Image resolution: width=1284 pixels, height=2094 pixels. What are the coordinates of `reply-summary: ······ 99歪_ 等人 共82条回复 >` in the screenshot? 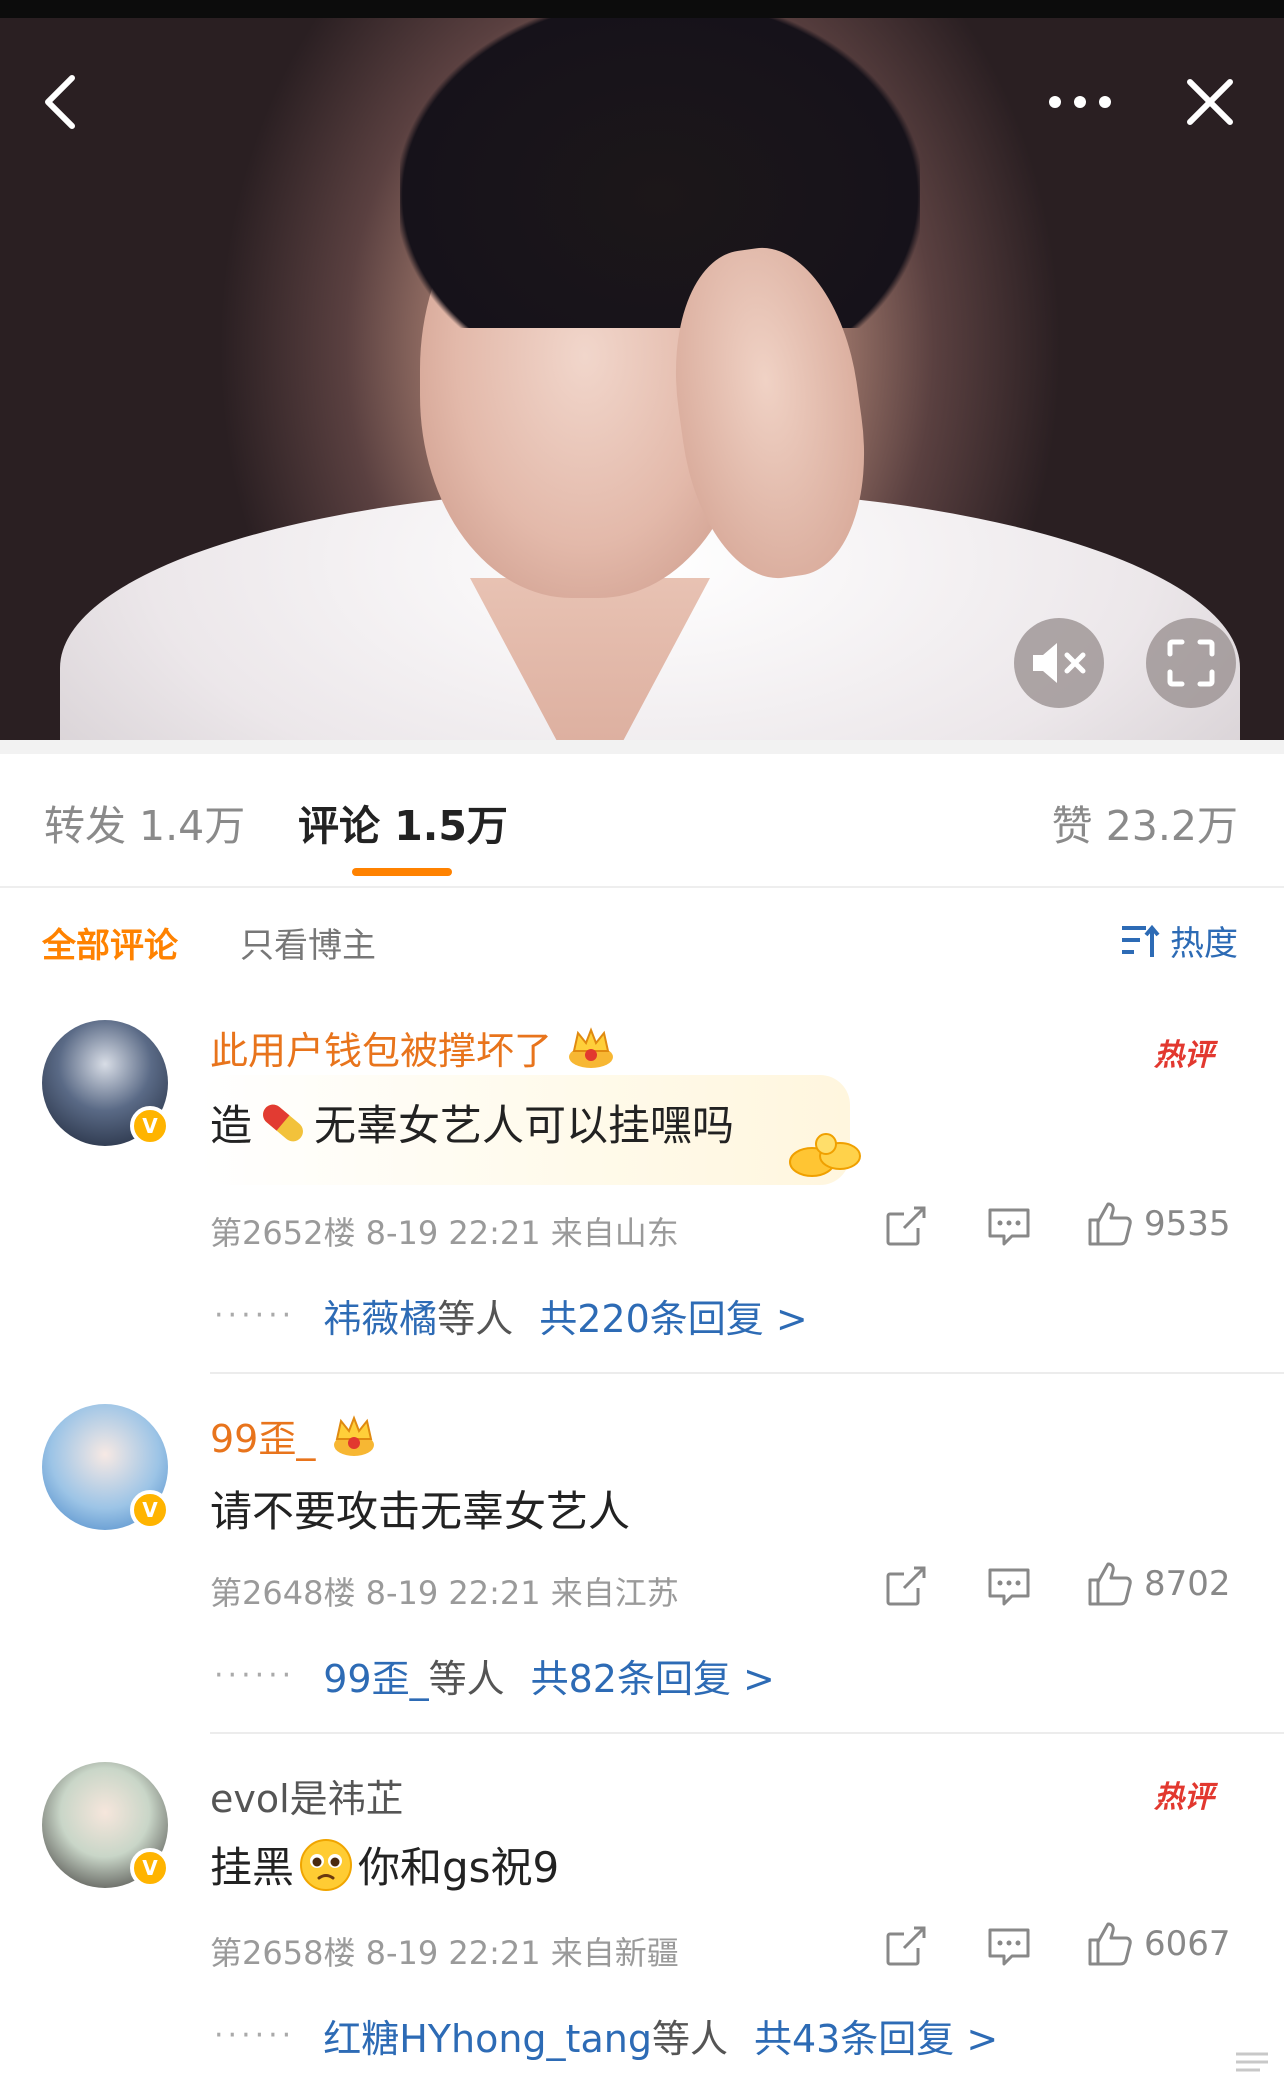 It's located at (494, 1675).